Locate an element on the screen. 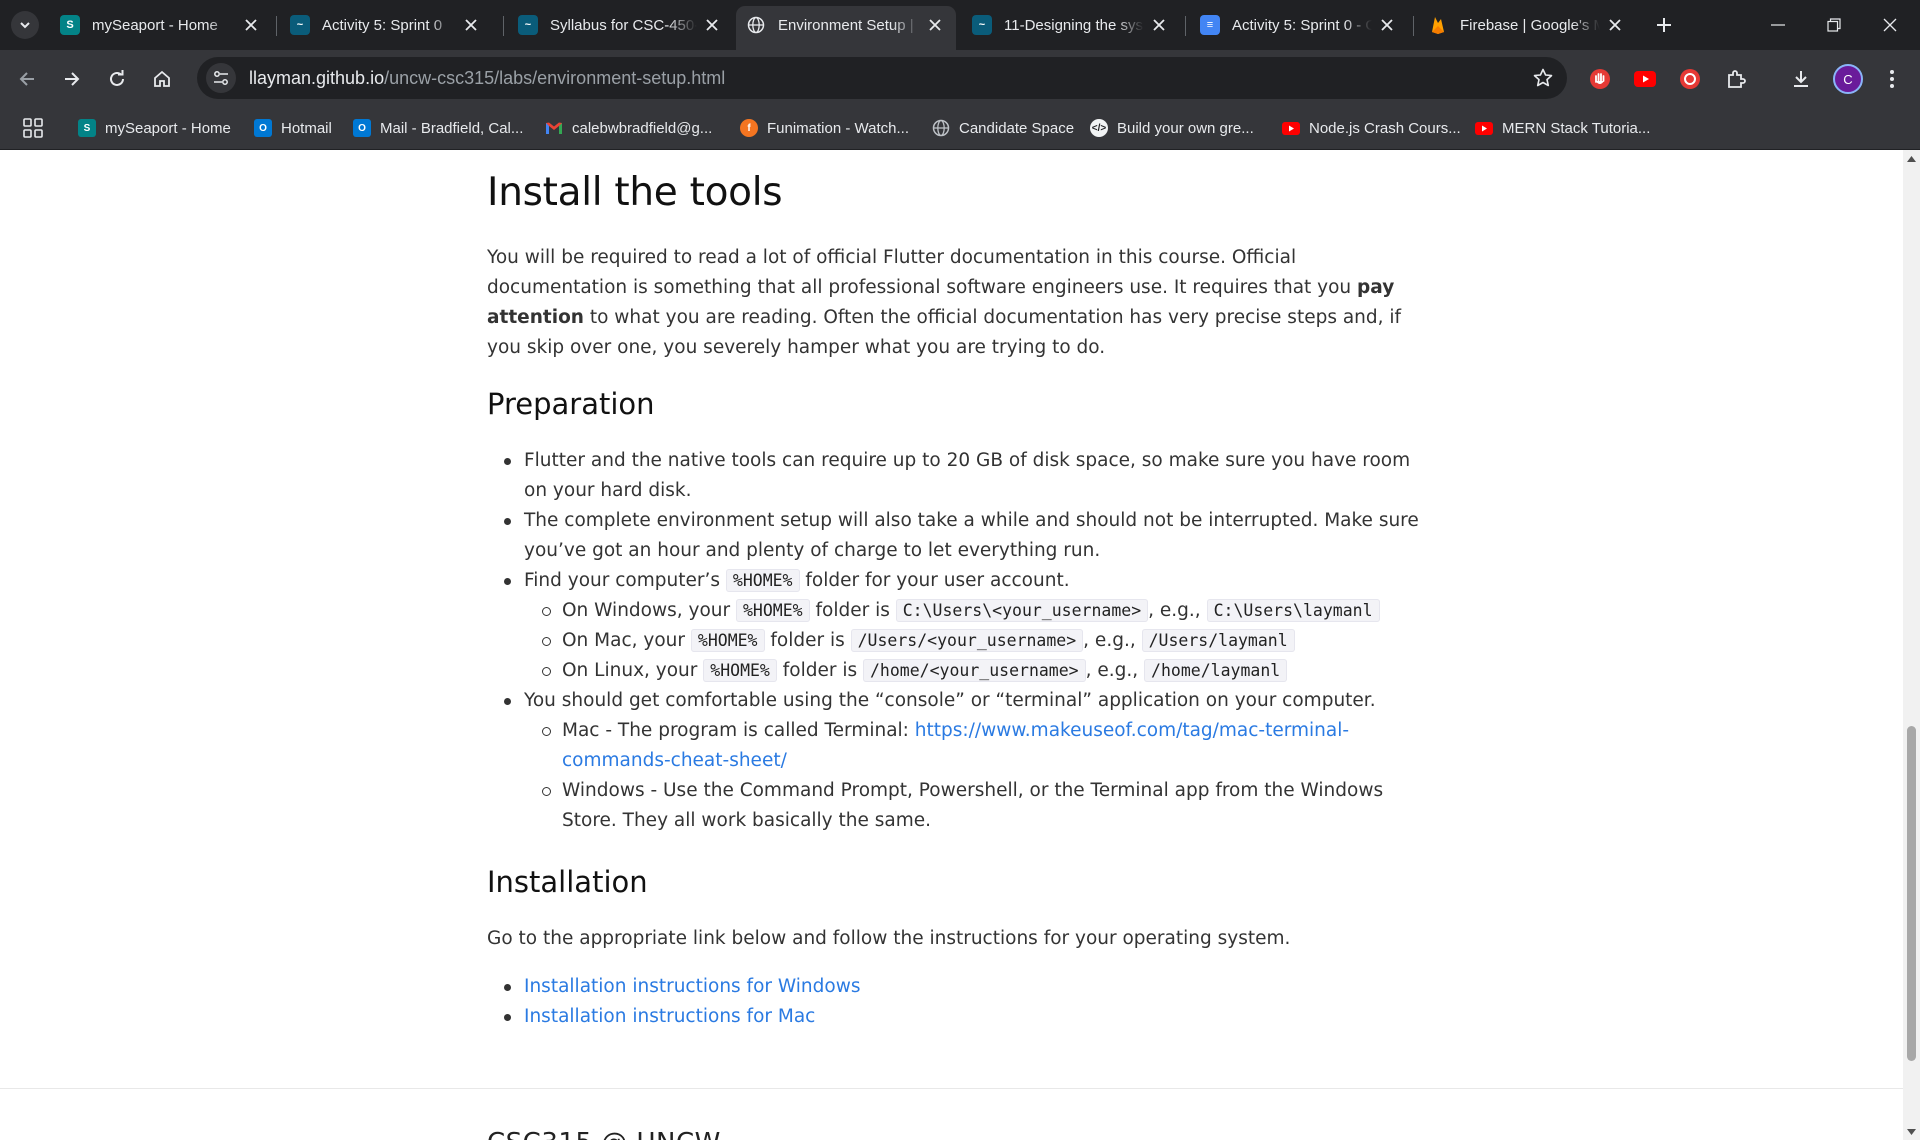 This screenshot has height=1140, width=1920. footer-text: CSC315 @ UNCW is located at coordinates (604, 1134).